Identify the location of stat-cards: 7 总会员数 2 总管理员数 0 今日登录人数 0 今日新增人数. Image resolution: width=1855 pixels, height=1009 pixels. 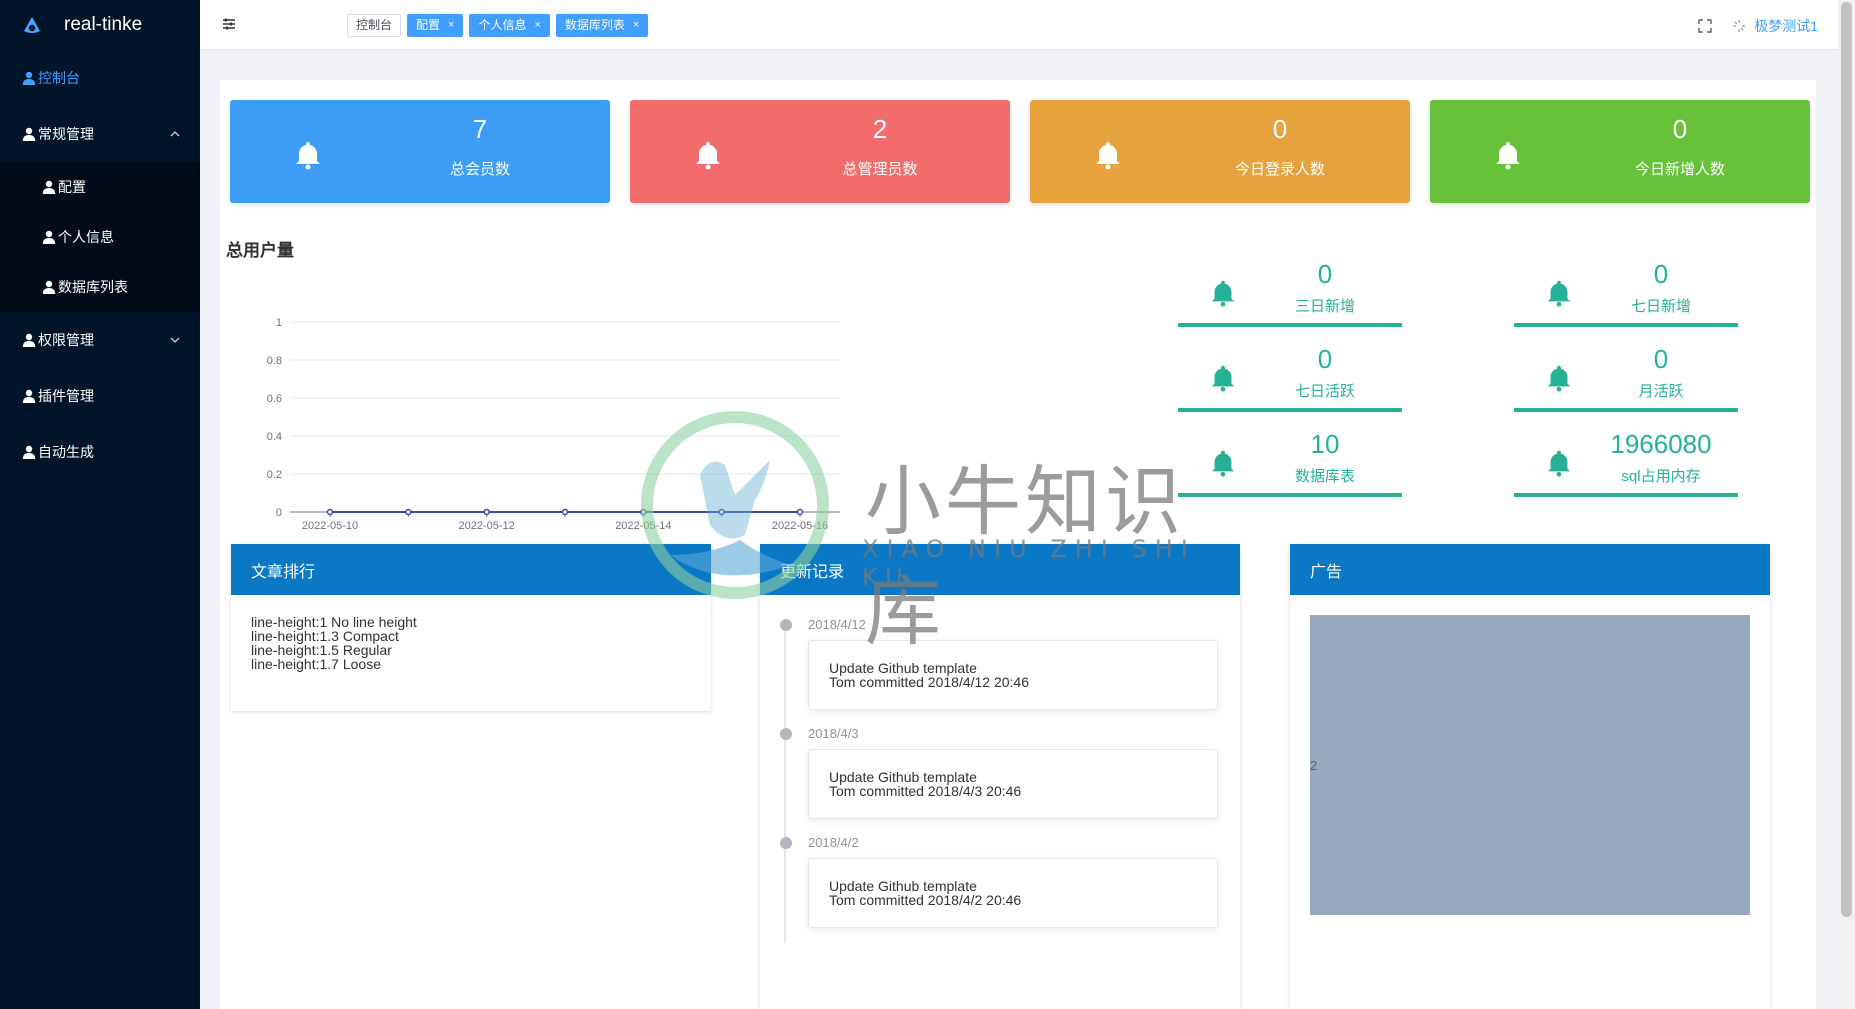
(1020, 151).